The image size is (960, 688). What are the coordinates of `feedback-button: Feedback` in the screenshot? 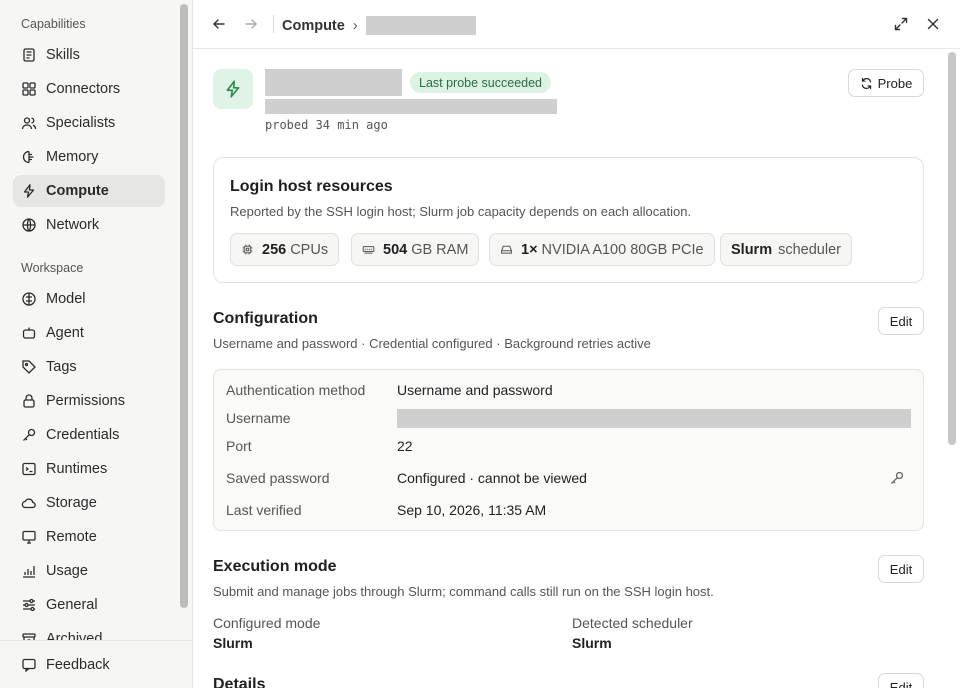 It's located at (89, 665).